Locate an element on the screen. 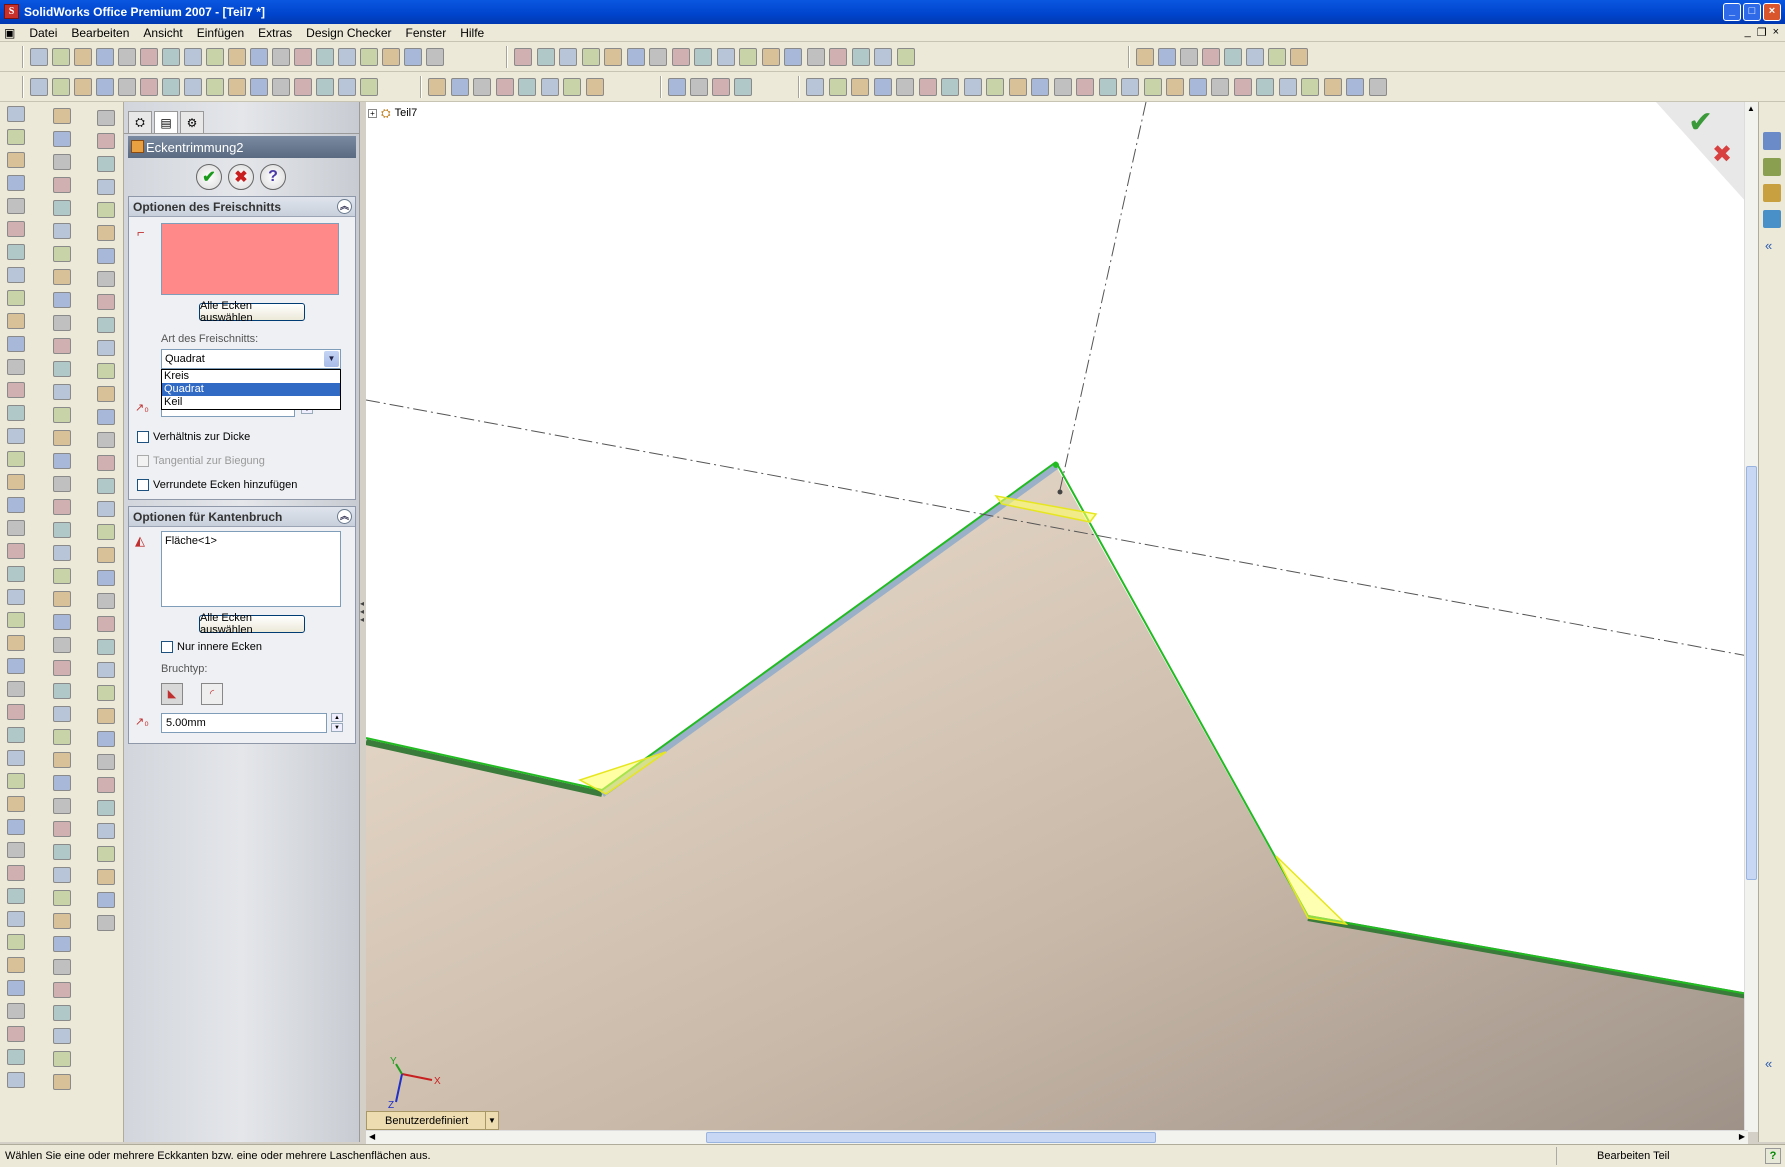  menu-hilfe: Hilfe is located at coordinates (472, 33).